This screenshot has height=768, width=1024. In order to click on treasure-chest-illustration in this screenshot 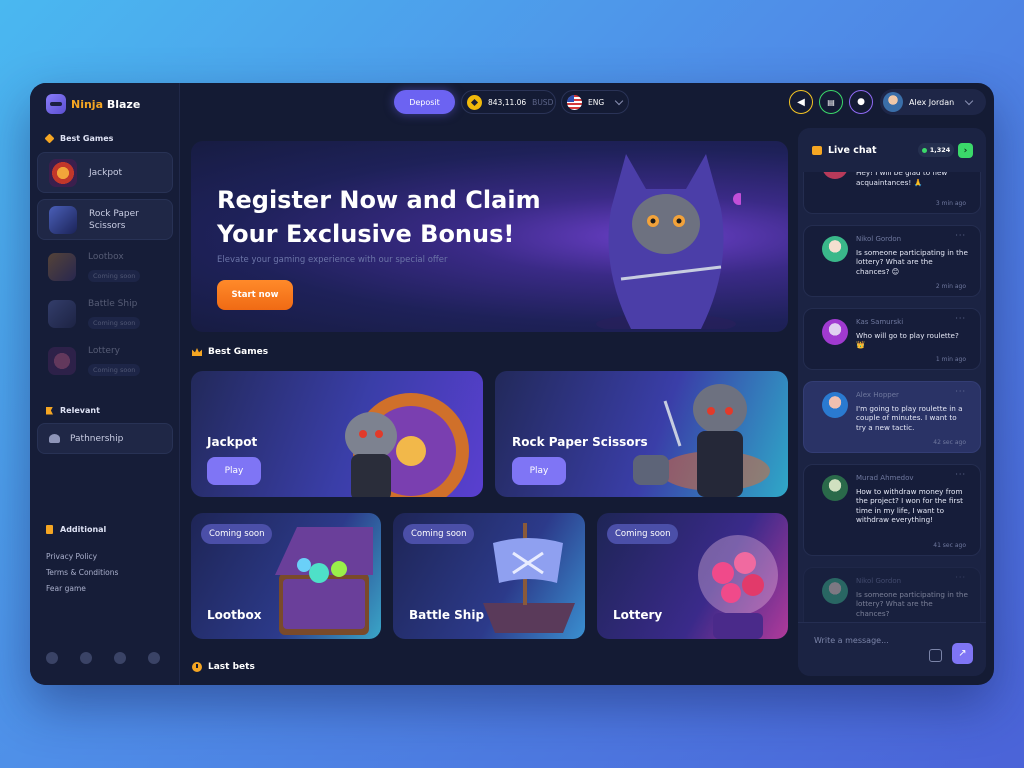, I will do `click(324, 581)`.